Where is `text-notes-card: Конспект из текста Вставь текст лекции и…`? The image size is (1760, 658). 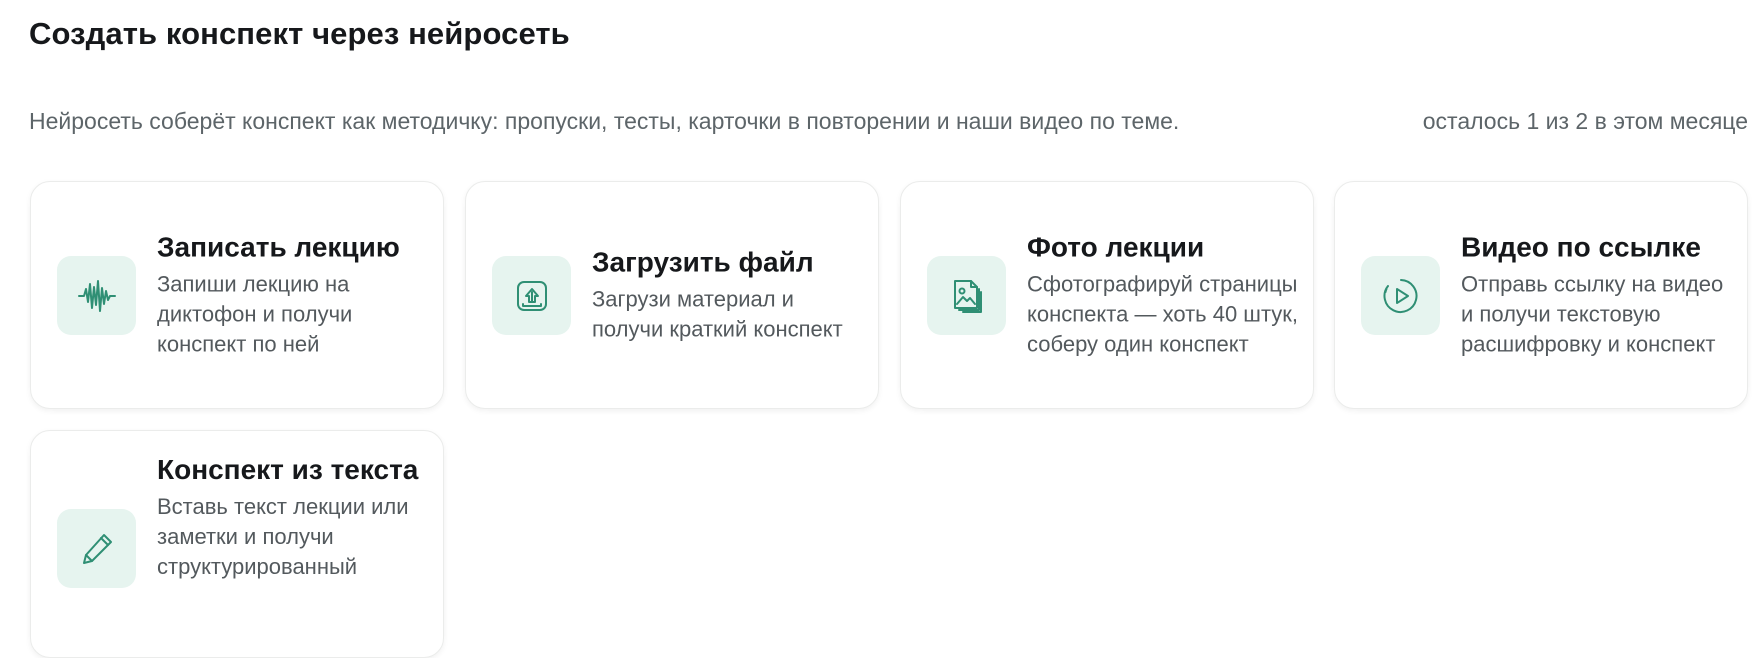
text-notes-card: Конспект из текста Вставь текст лекции и… is located at coordinates (237, 544).